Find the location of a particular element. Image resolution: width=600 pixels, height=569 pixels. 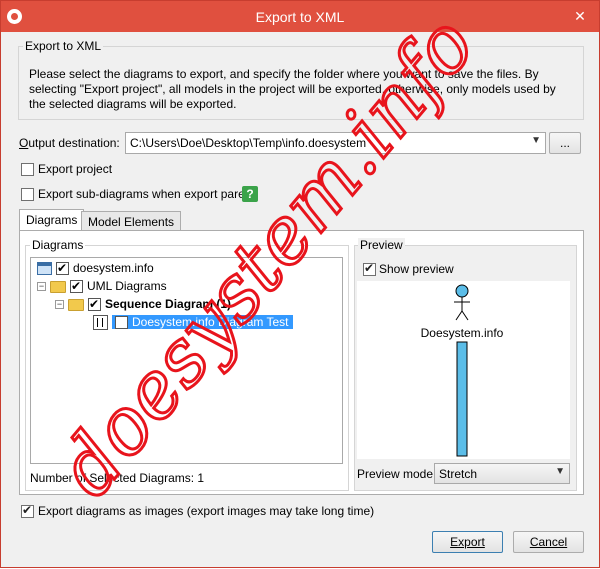

preview-mode-value: Stretch is located at coordinates (458, 474).